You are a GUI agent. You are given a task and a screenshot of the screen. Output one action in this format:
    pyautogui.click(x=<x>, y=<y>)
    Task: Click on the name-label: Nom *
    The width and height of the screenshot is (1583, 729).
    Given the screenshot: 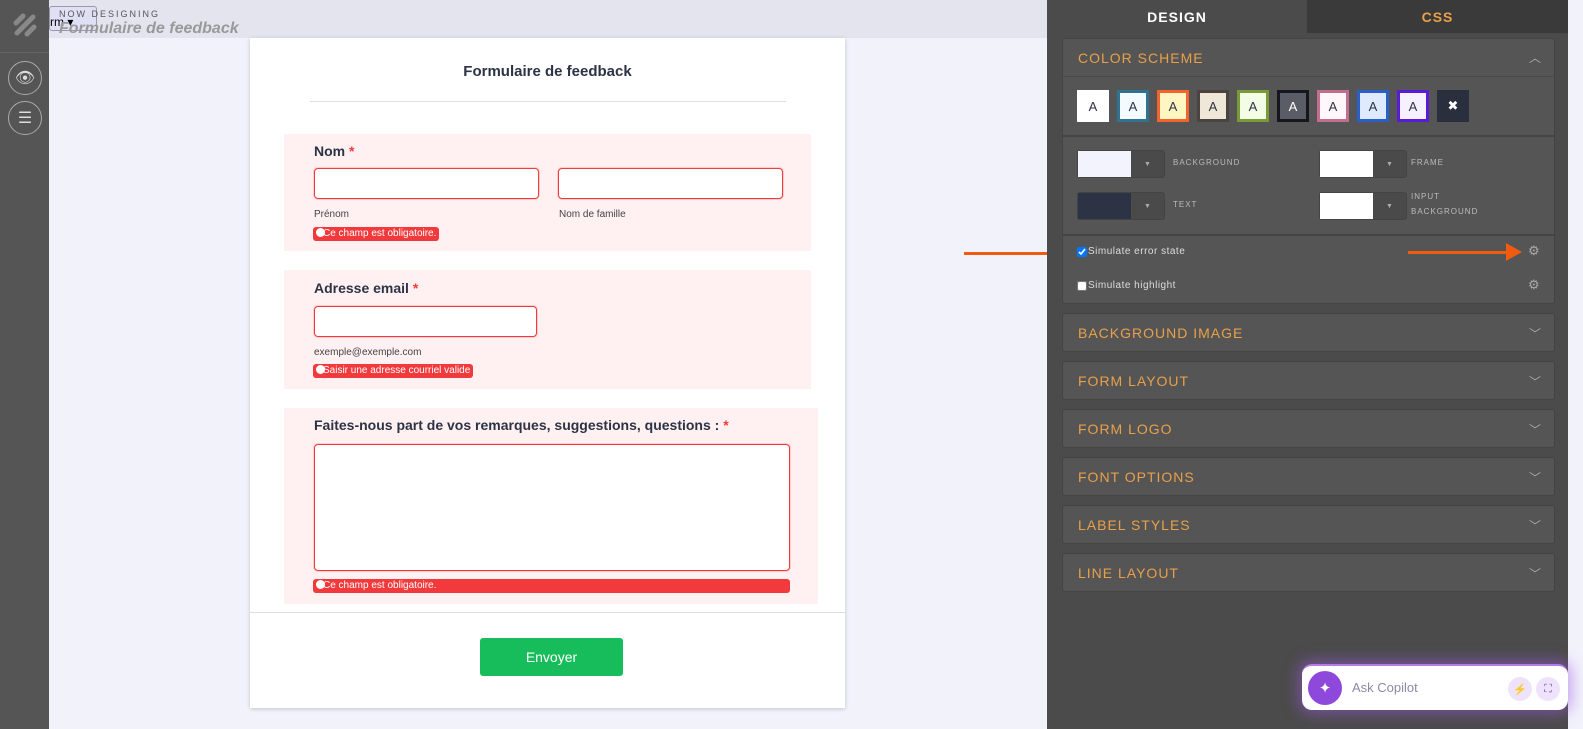 What is the action you would take?
    pyautogui.click(x=334, y=151)
    